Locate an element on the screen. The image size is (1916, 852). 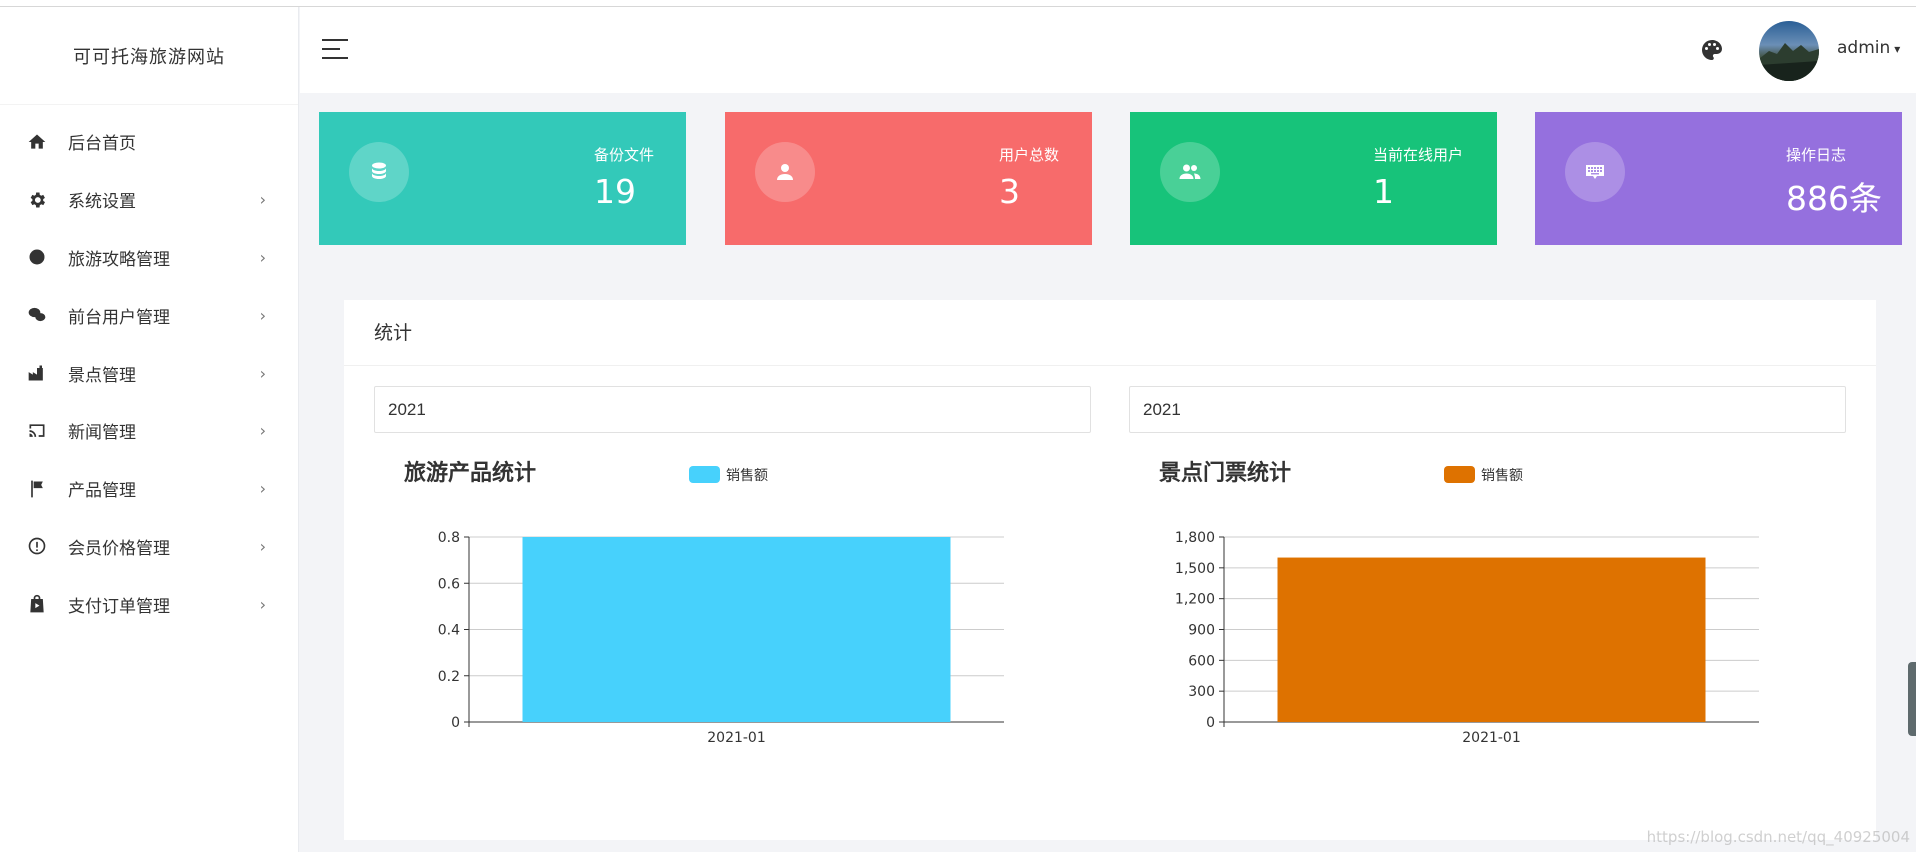
sidebar-item-label: 新闻管理 is located at coordinates (102, 433).